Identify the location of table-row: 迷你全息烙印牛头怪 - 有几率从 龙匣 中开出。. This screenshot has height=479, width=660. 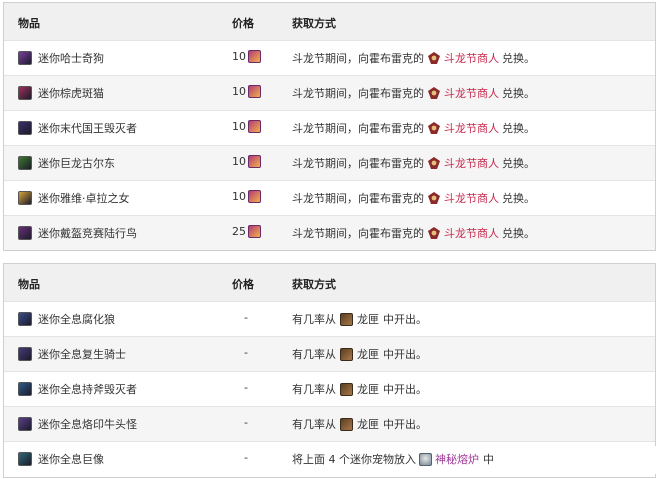
(329, 423).